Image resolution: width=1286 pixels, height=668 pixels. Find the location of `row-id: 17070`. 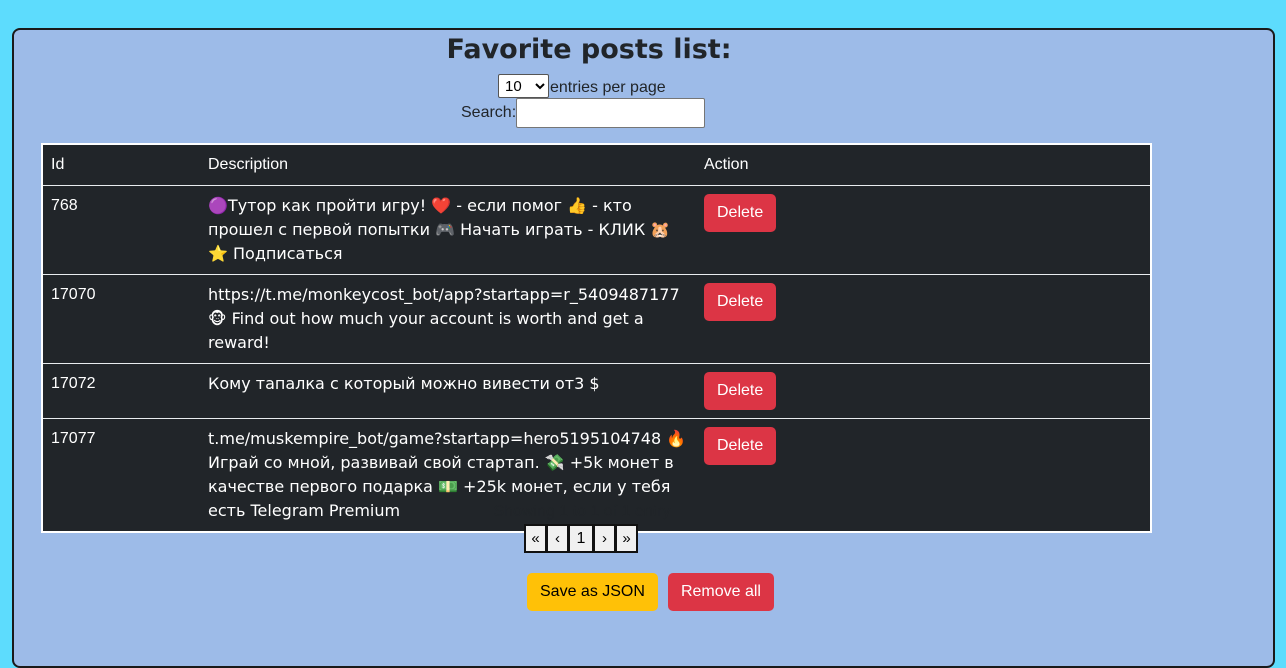

row-id: 17070 is located at coordinates (121, 319).